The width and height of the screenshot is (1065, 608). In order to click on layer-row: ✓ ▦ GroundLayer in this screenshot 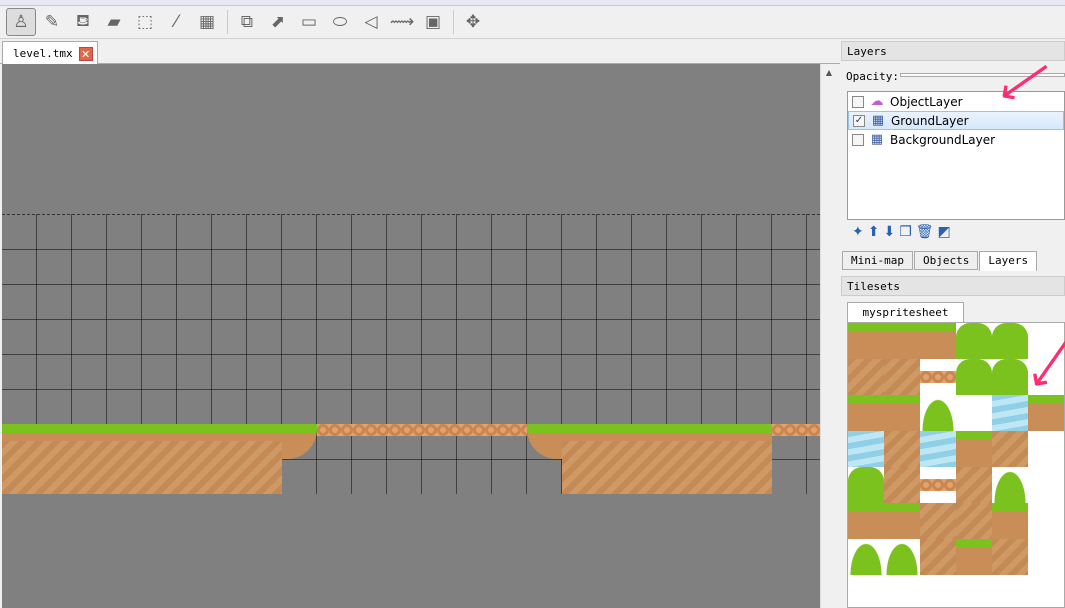, I will do `click(956, 120)`.